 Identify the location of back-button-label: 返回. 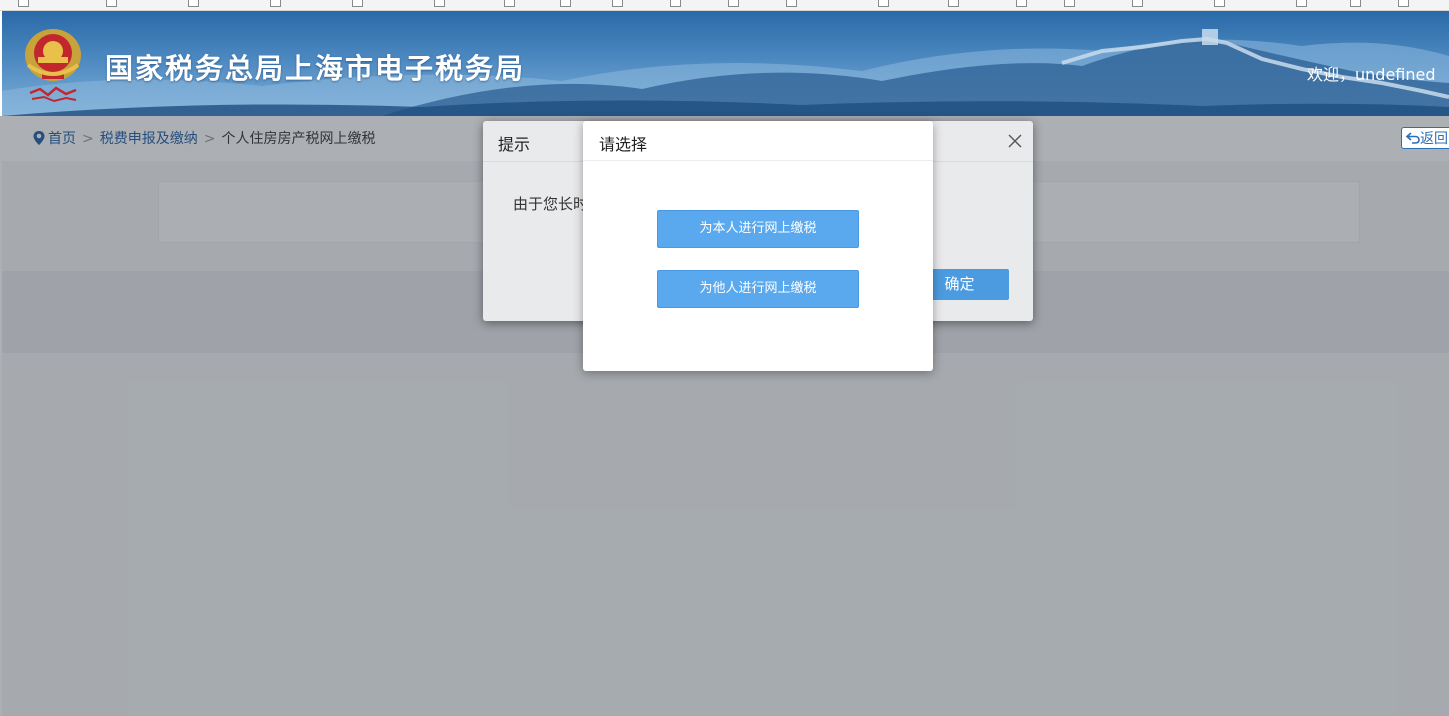
(1434, 139).